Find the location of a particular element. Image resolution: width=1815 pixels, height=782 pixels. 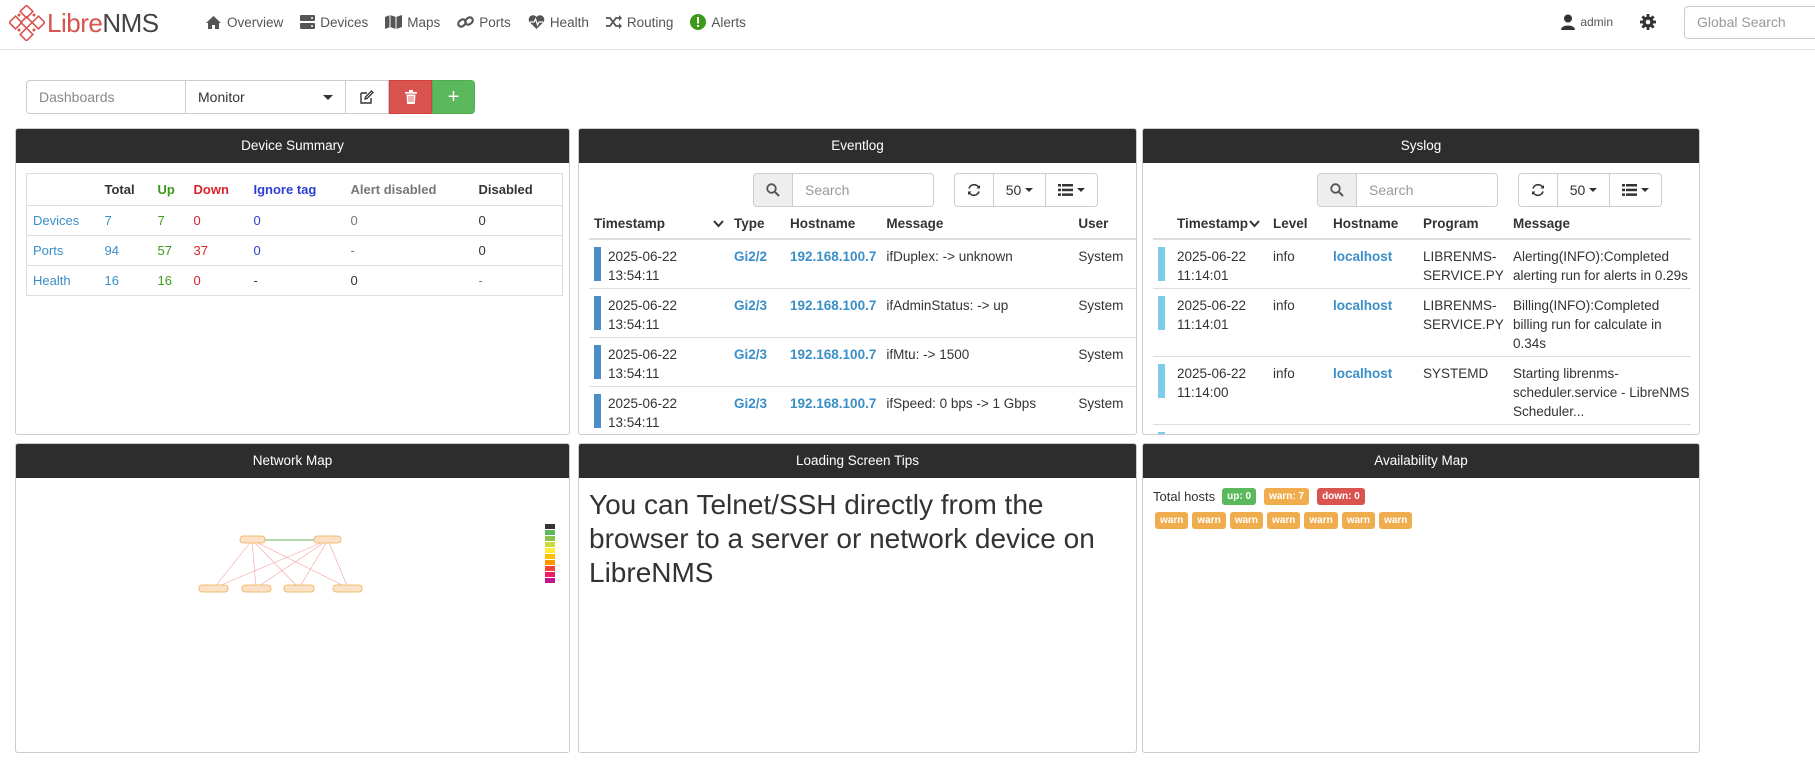

row-disabled: - is located at coordinates (517, 280).